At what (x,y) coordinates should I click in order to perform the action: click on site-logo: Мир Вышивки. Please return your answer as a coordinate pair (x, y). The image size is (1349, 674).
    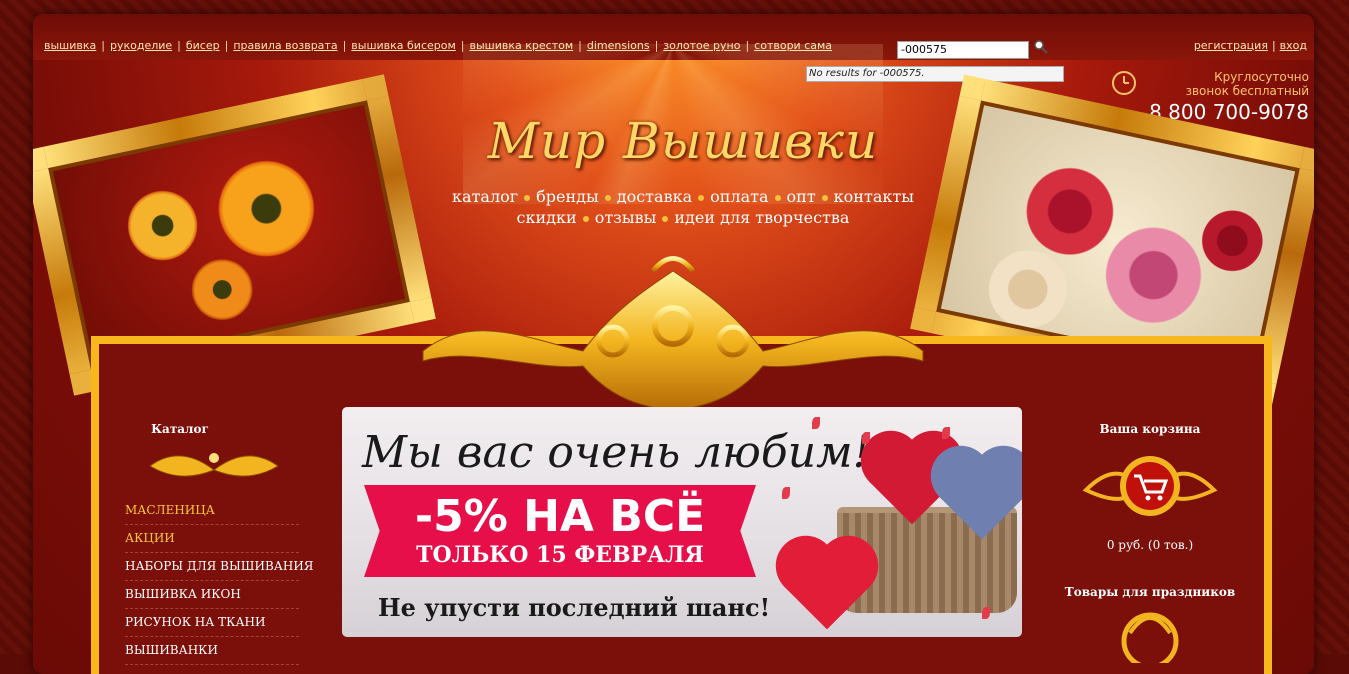
    Looking at the image, I should click on (683, 141).